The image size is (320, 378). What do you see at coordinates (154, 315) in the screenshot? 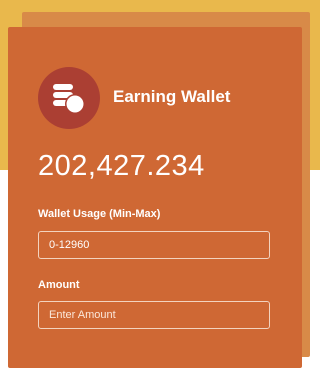
I see `amount-input` at bounding box center [154, 315].